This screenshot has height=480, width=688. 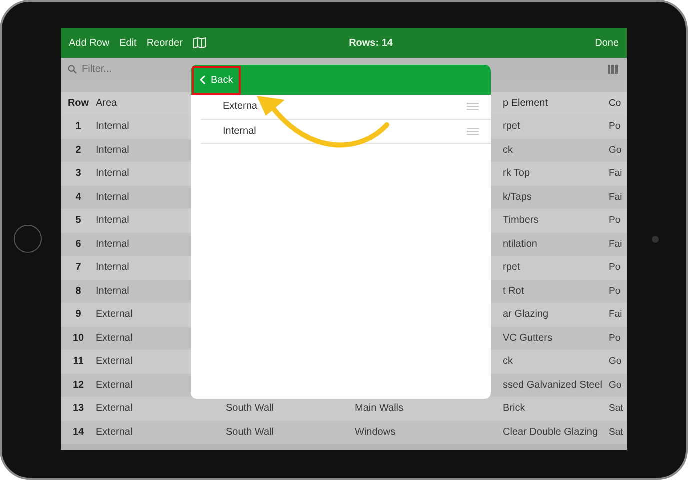 I want to click on header-cell-text: p Element, so click(x=526, y=103).